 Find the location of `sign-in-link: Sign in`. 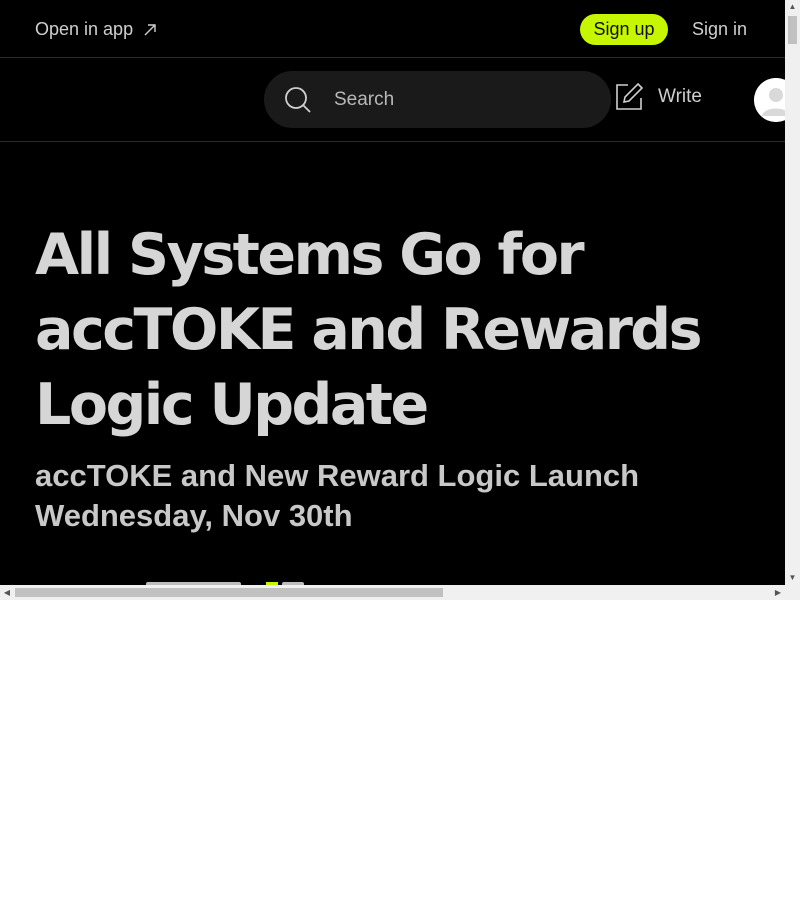

sign-in-link: Sign in is located at coordinates (719, 29).